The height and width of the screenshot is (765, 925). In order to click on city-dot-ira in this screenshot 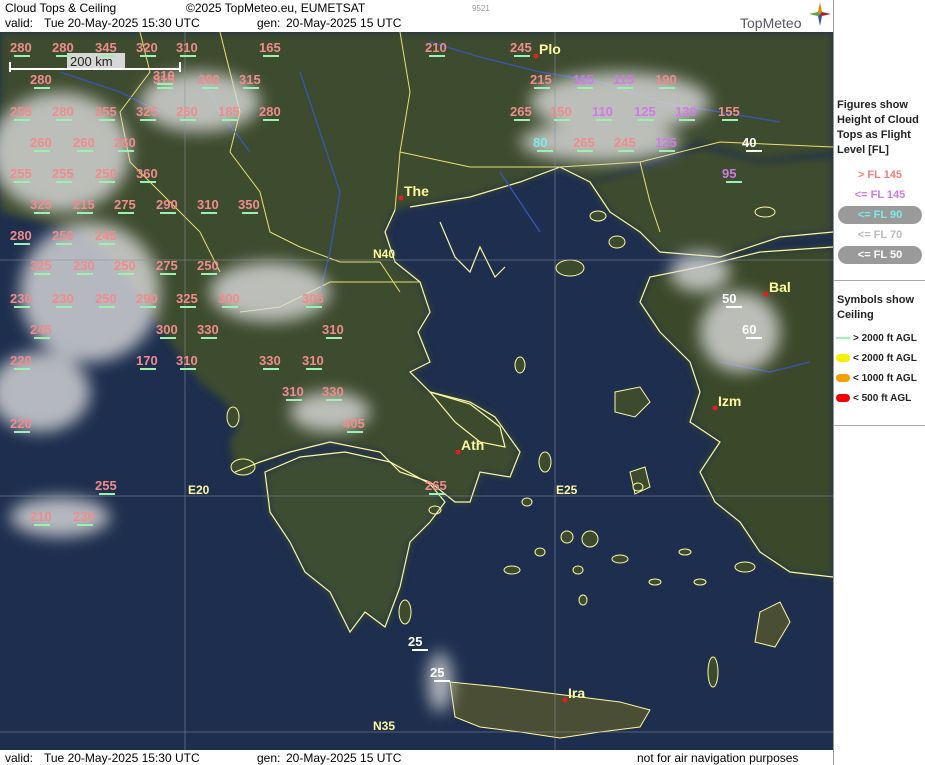, I will do `click(565, 700)`.